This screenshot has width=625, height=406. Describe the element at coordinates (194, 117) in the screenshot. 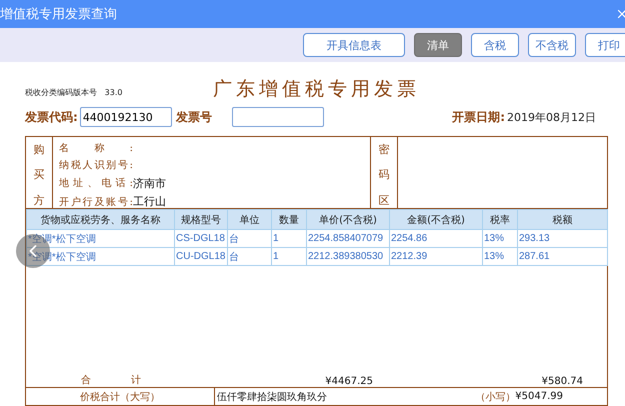

I see `number-label: 发票号` at that location.